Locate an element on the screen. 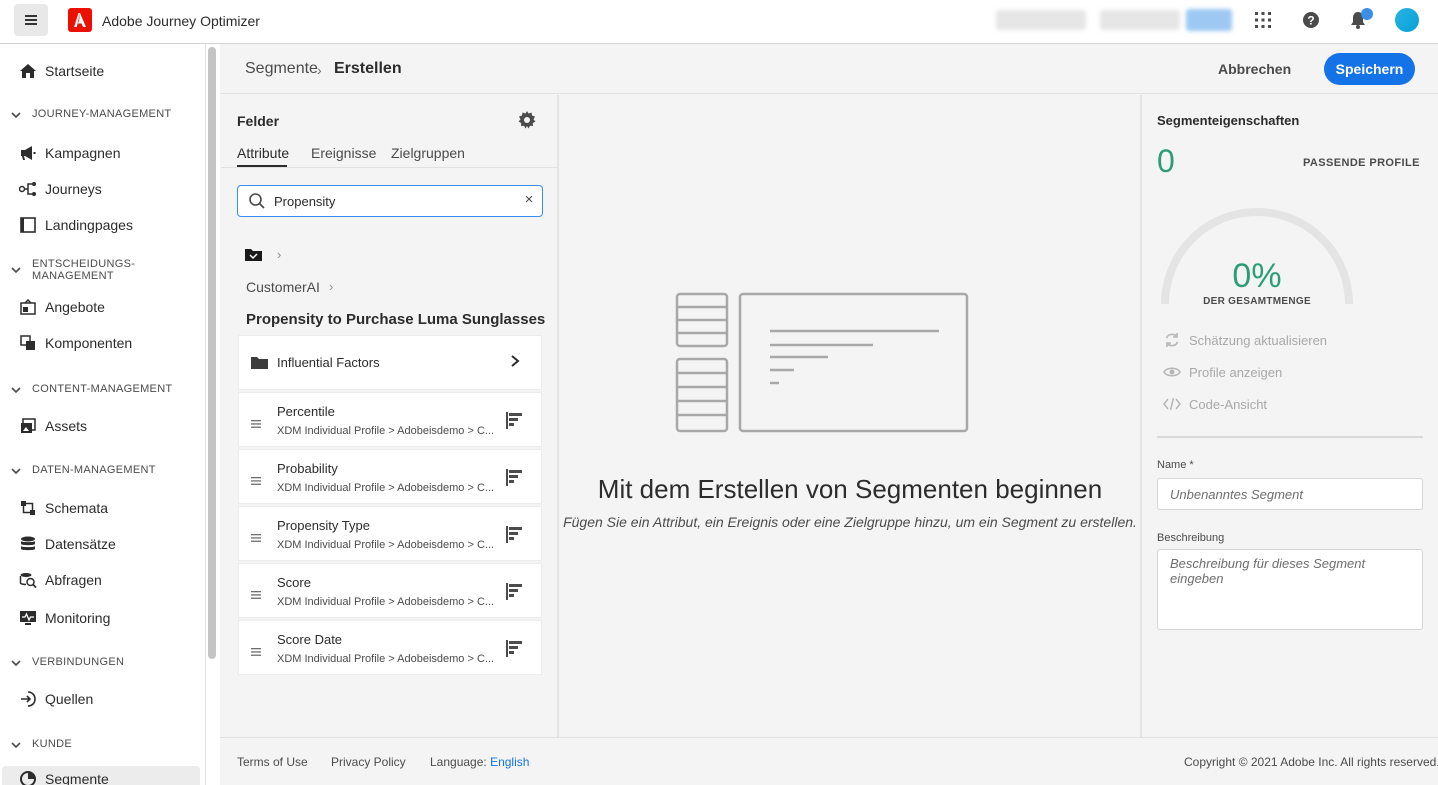 The height and width of the screenshot is (785, 1438). estimate-percent-label: DER GESAMTMENGE is located at coordinates (1257, 301).